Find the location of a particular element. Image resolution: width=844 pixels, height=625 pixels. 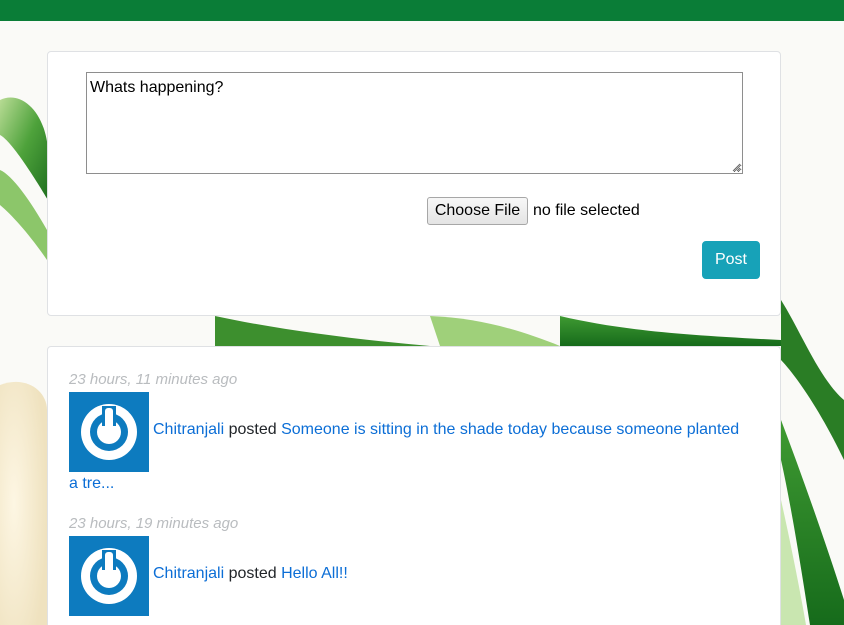

post-button: Post is located at coordinates (731, 260).